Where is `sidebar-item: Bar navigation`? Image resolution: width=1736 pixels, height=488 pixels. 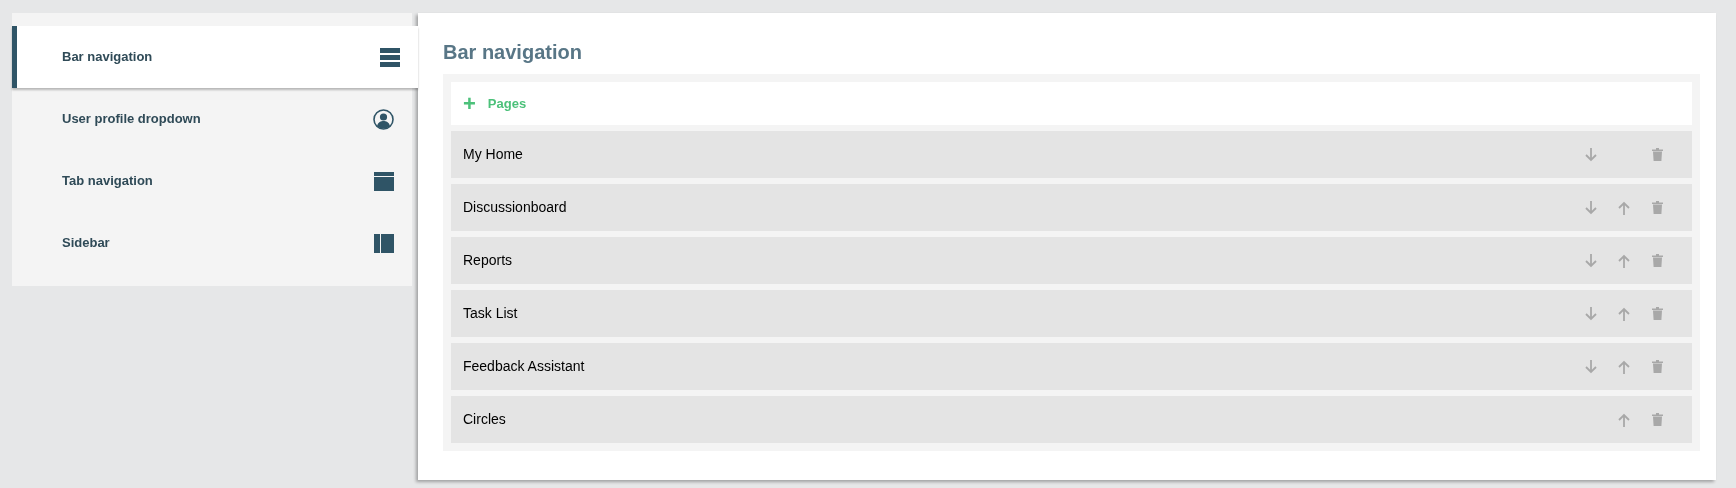
sidebar-item: Bar navigation is located at coordinates (215, 57).